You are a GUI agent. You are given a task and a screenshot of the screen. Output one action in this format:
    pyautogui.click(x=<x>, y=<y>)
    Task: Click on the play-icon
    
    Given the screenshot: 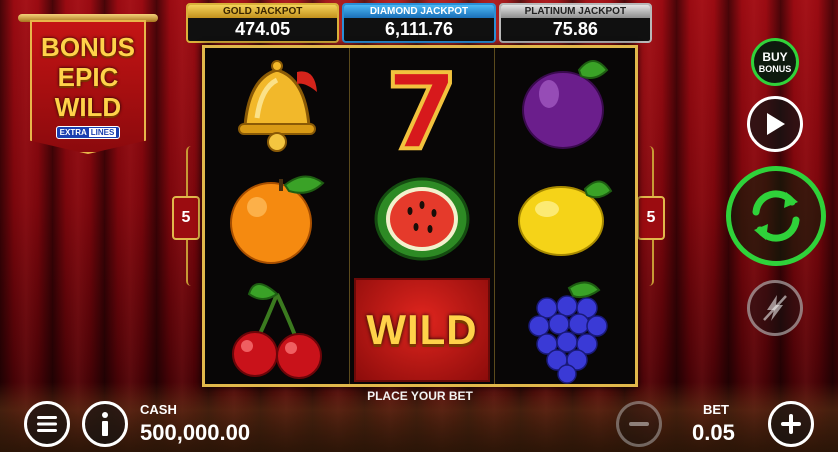 What is the action you would take?
    pyautogui.click(x=776, y=124)
    